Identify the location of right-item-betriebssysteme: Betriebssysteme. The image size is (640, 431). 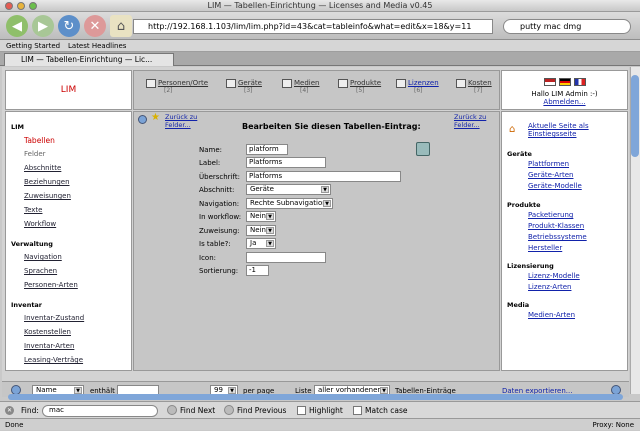
(557, 237).